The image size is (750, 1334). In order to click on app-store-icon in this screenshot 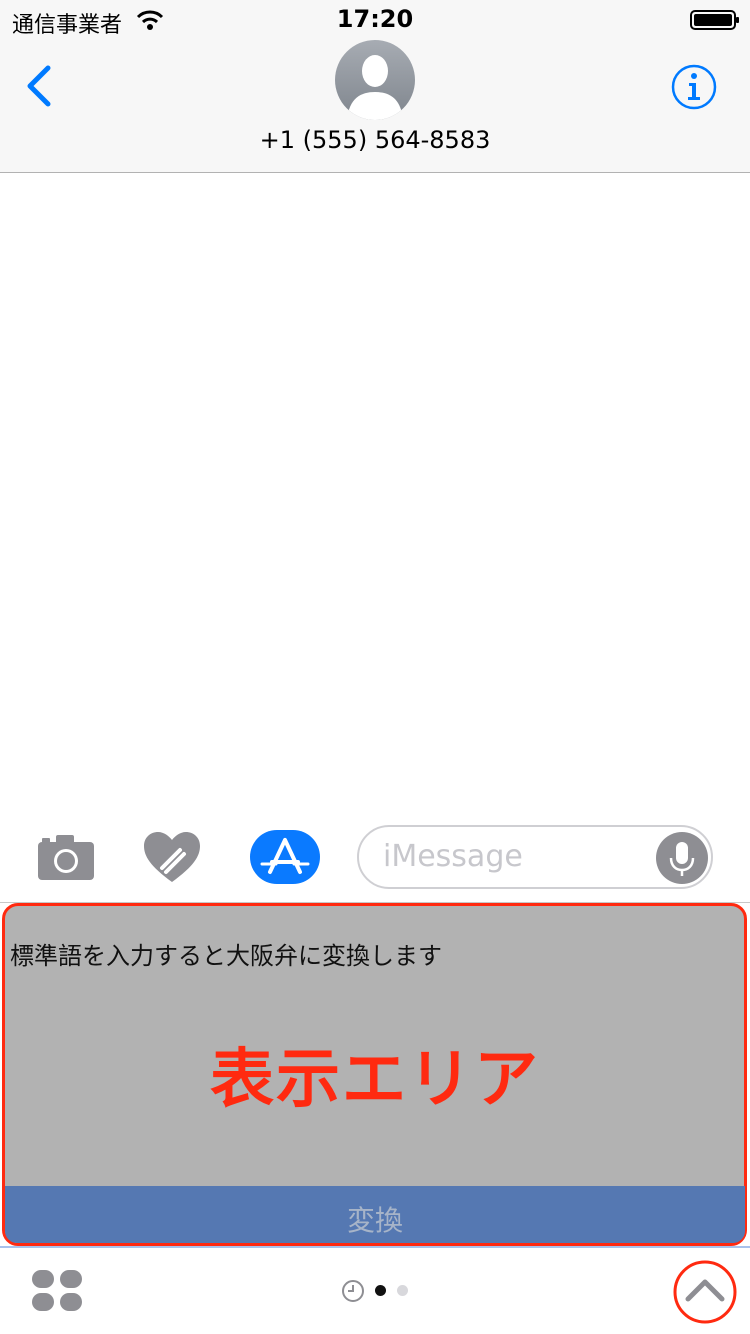, I will do `click(285, 857)`.